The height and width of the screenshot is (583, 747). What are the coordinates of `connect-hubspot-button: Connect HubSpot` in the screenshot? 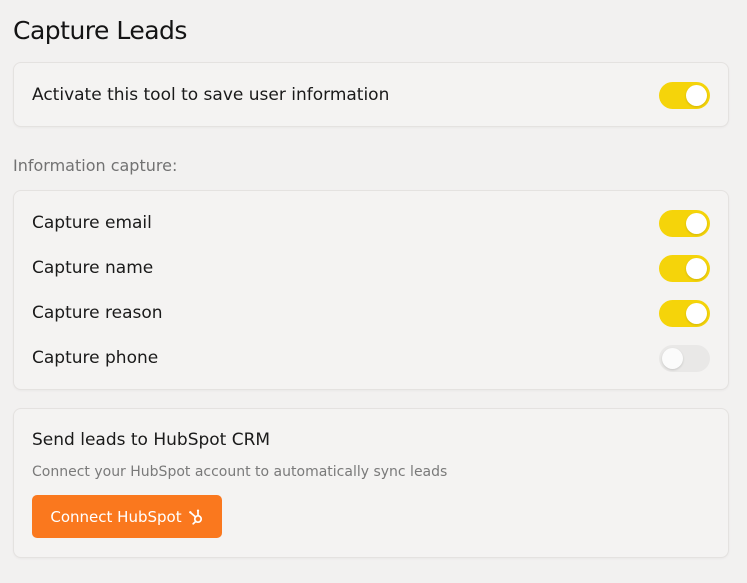 It's located at (127, 516).